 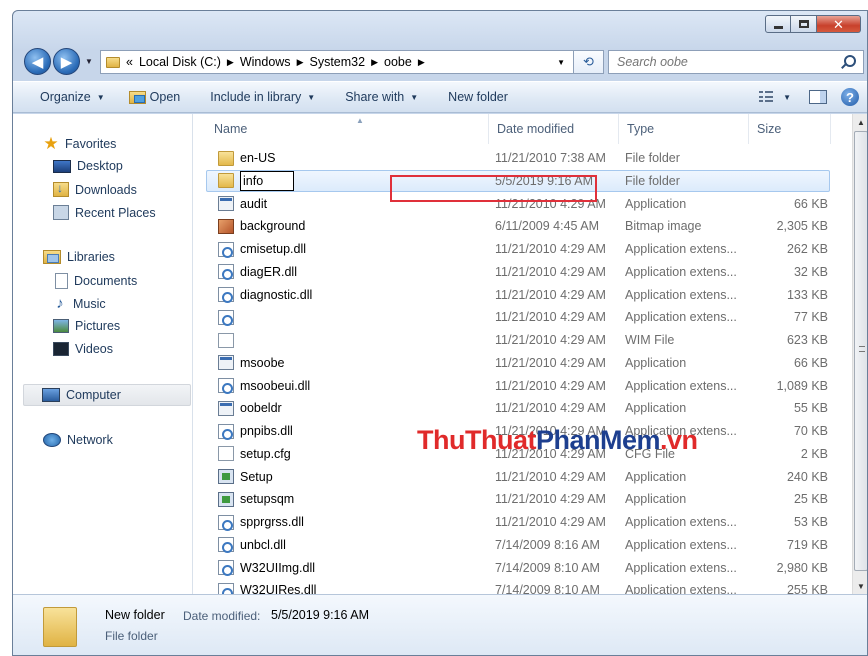 I want to click on column-header-size: Size, so click(x=790, y=129).